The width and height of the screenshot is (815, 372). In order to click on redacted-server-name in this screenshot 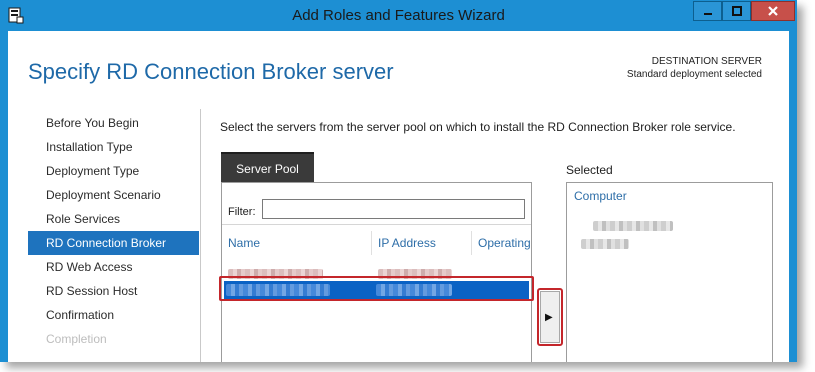, I will do `click(278, 290)`.